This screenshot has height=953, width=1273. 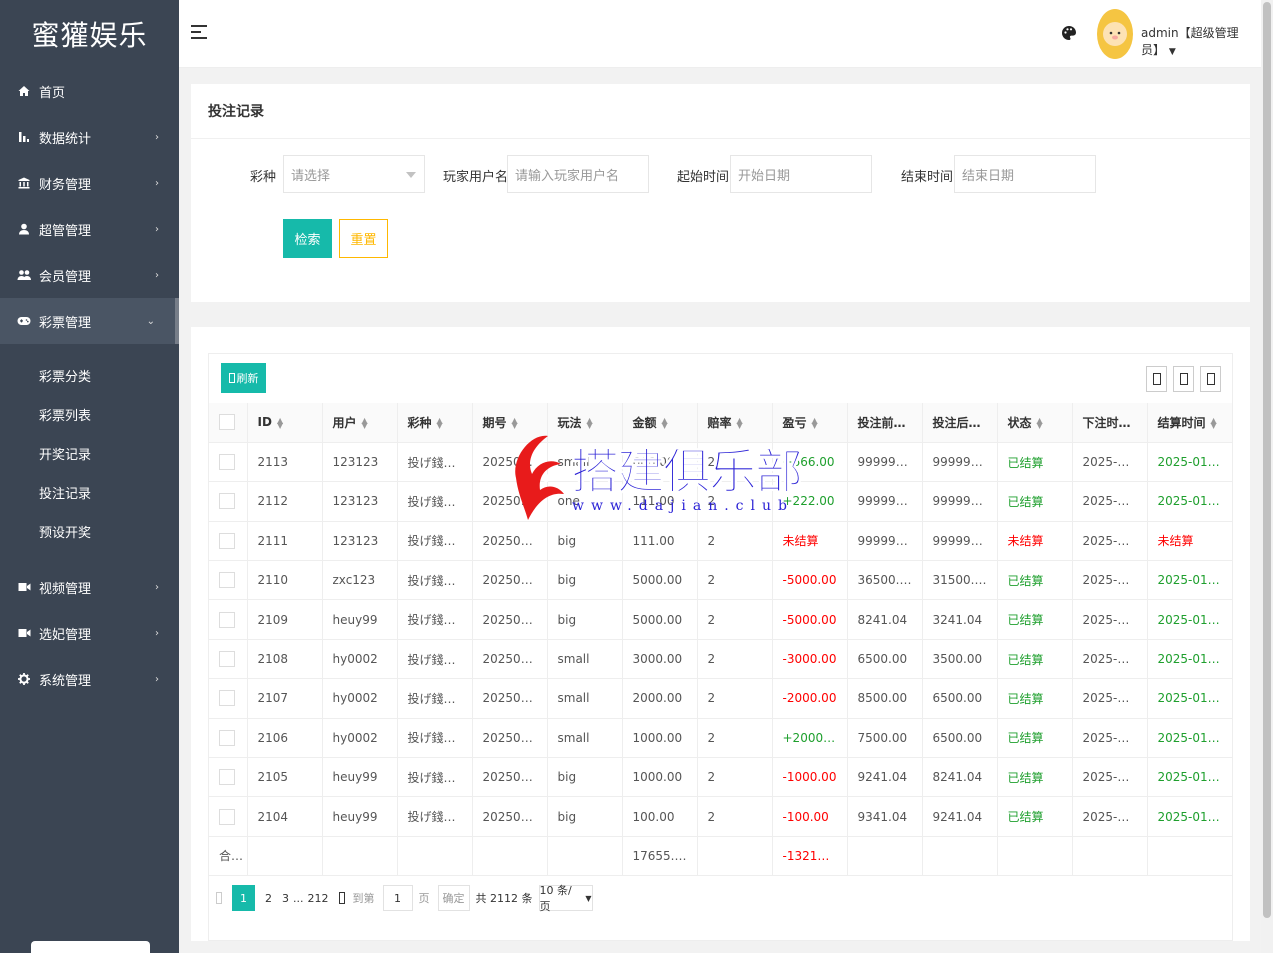 What do you see at coordinates (1035, 541) in the screenshot?
I see `table-cell: 未结算` at bounding box center [1035, 541].